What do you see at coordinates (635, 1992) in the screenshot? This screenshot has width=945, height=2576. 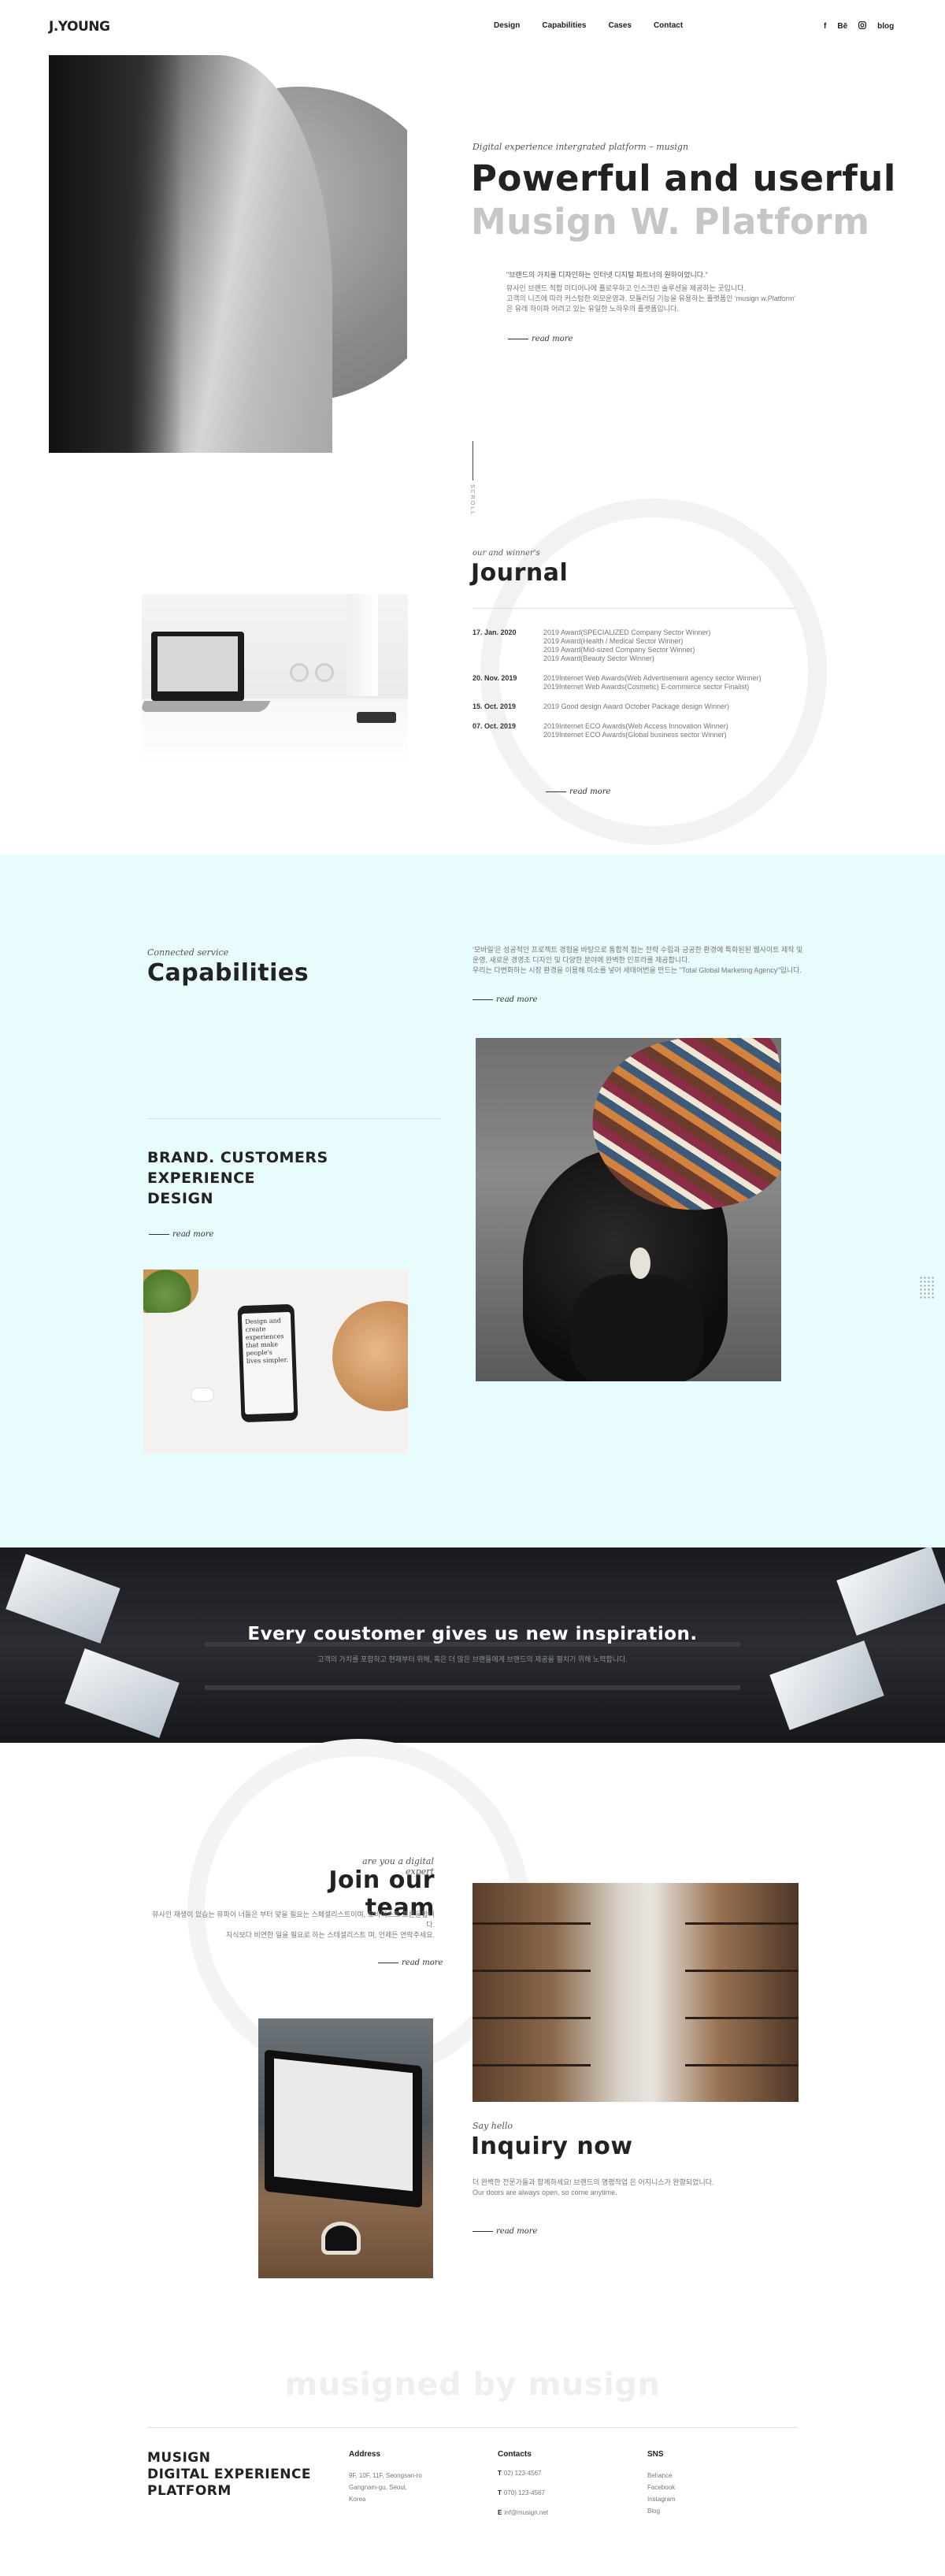 I see `library-image` at bounding box center [635, 1992].